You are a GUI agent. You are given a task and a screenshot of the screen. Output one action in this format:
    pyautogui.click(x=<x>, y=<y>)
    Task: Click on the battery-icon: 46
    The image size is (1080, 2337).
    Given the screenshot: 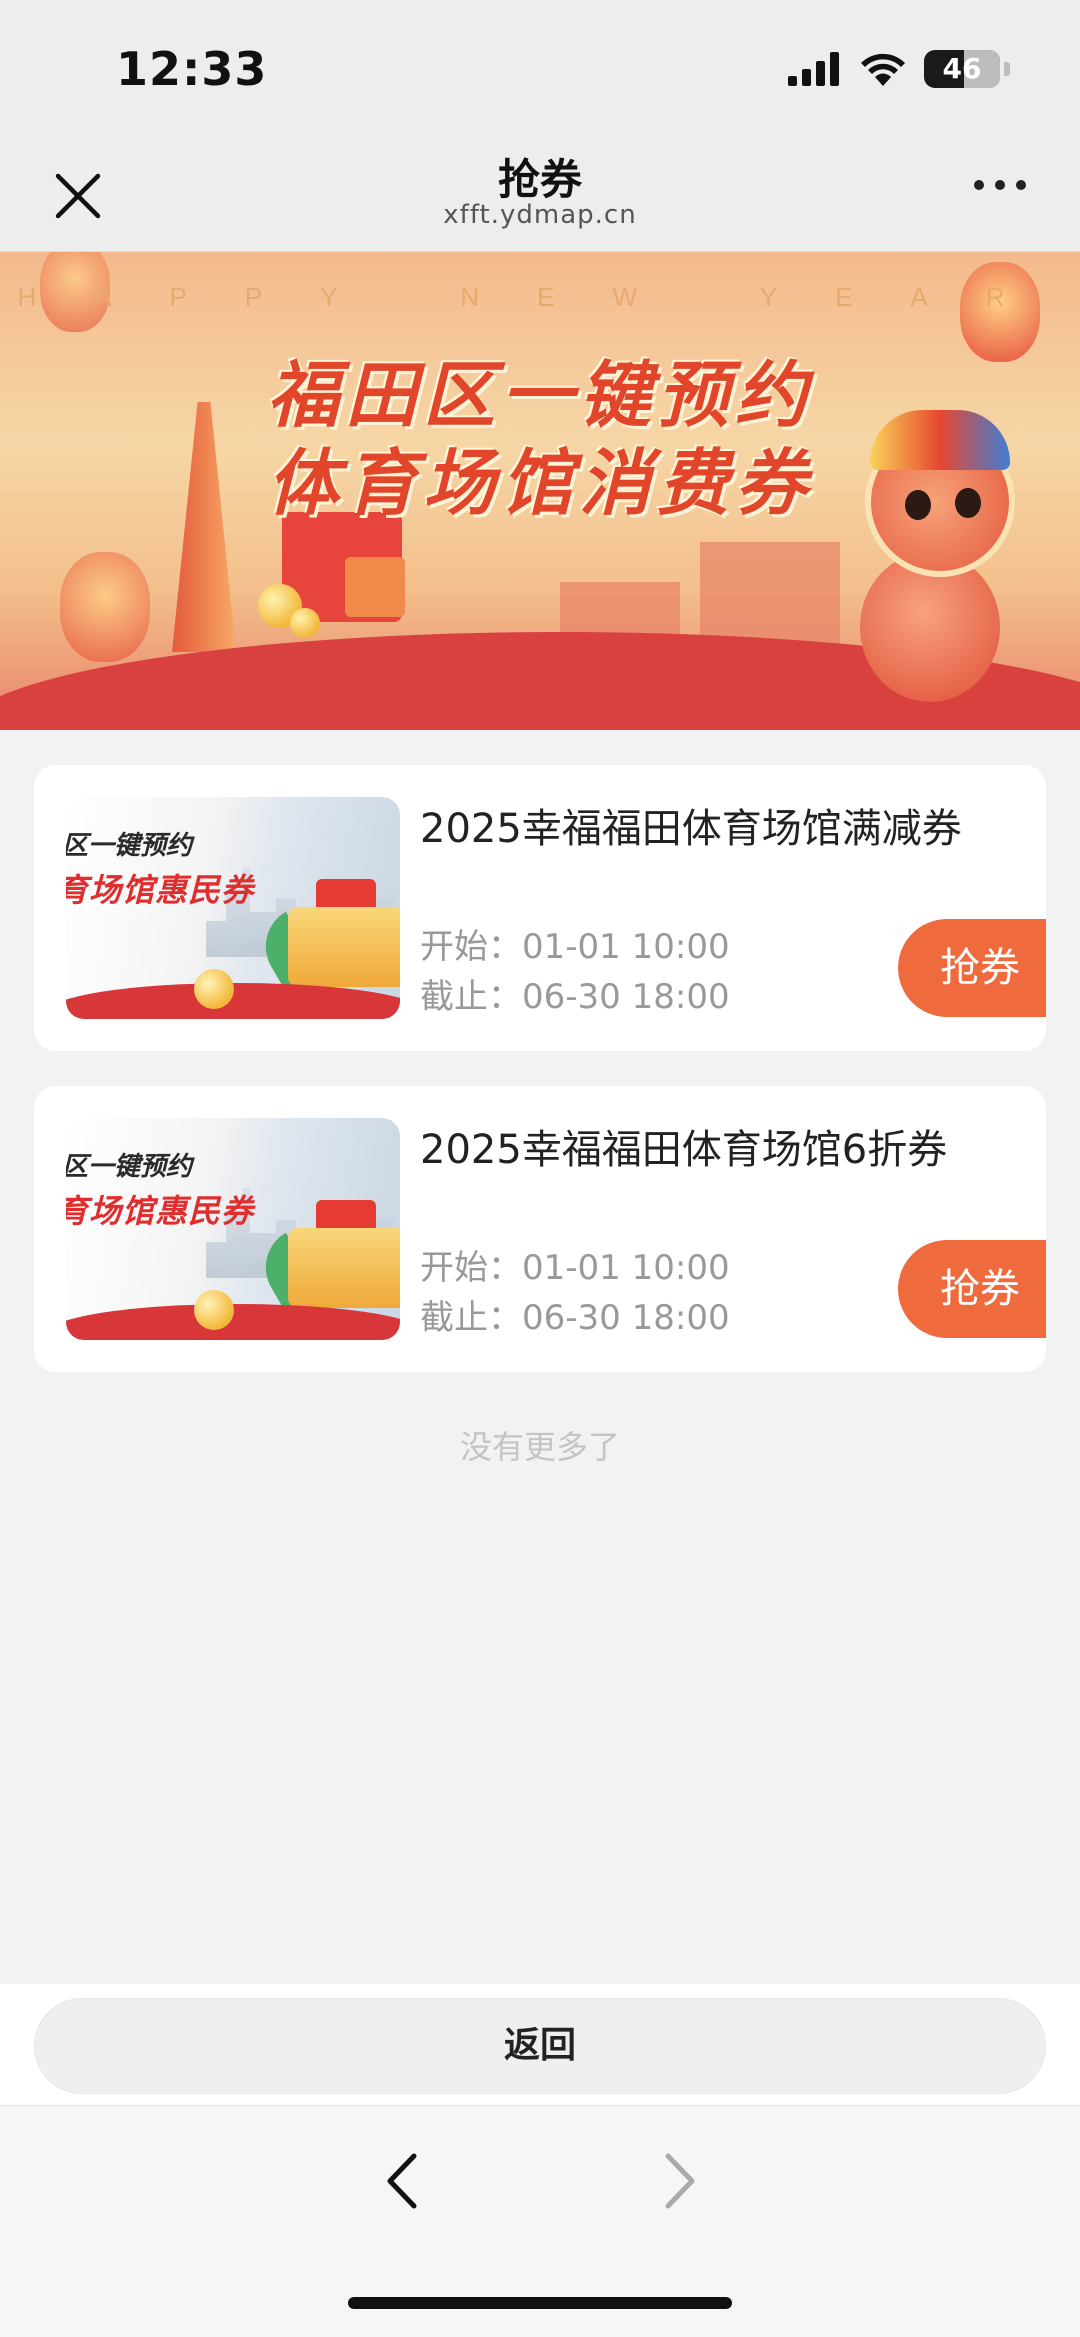 What is the action you would take?
    pyautogui.click(x=962, y=69)
    